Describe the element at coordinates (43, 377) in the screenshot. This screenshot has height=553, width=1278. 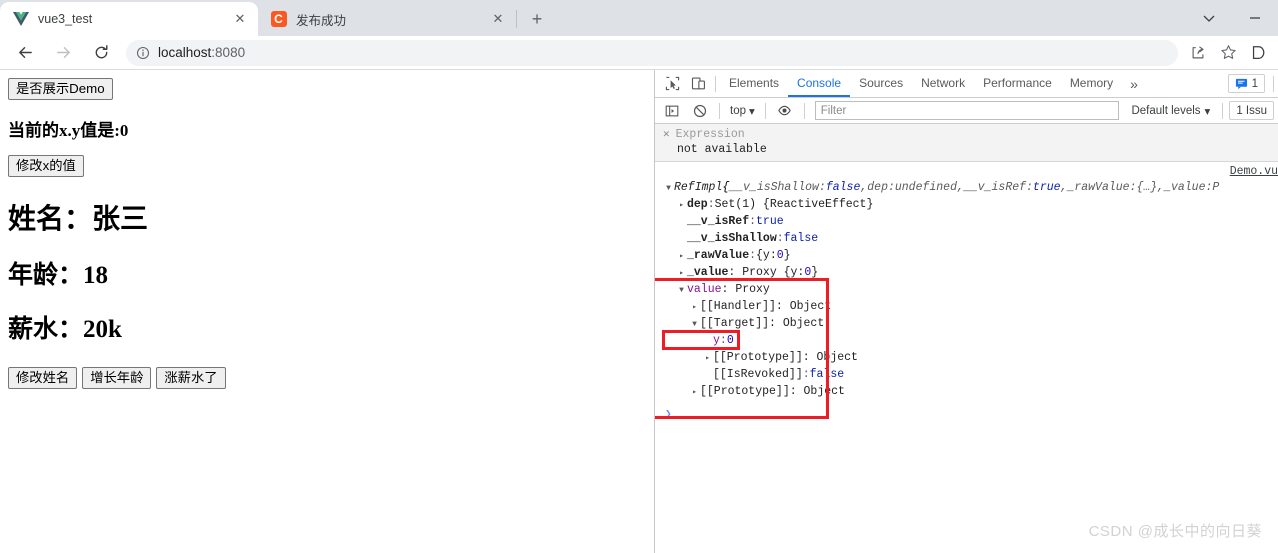
I see `modify-name-button: 修改姓名` at that location.